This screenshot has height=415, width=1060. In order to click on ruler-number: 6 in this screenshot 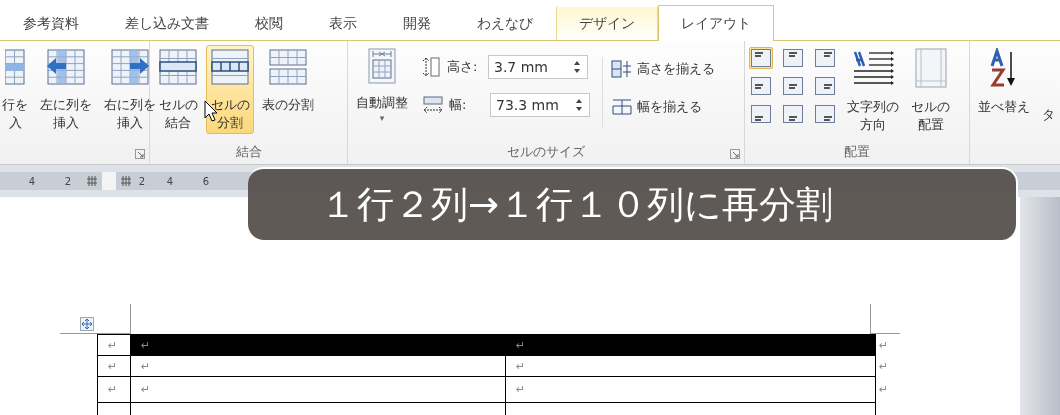, I will do `click(206, 181)`.